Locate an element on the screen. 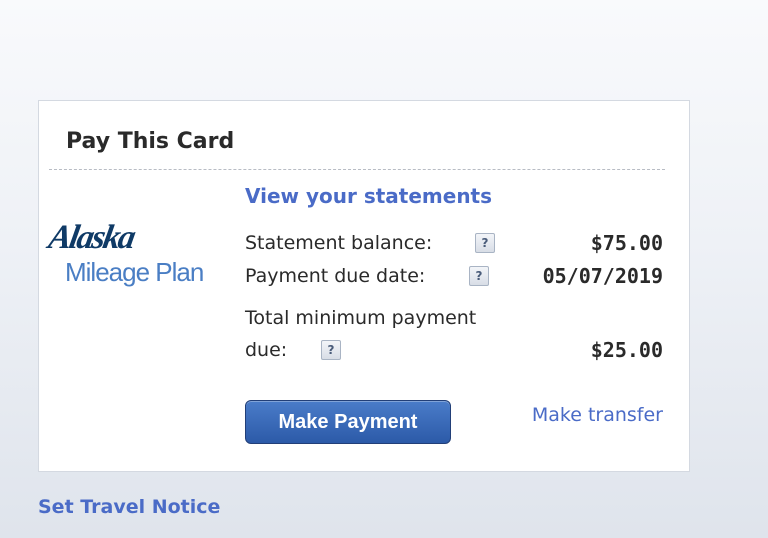 This screenshot has height=538, width=768. logo-mileage-plan-text: Mileage Plan is located at coordinates (134, 272).